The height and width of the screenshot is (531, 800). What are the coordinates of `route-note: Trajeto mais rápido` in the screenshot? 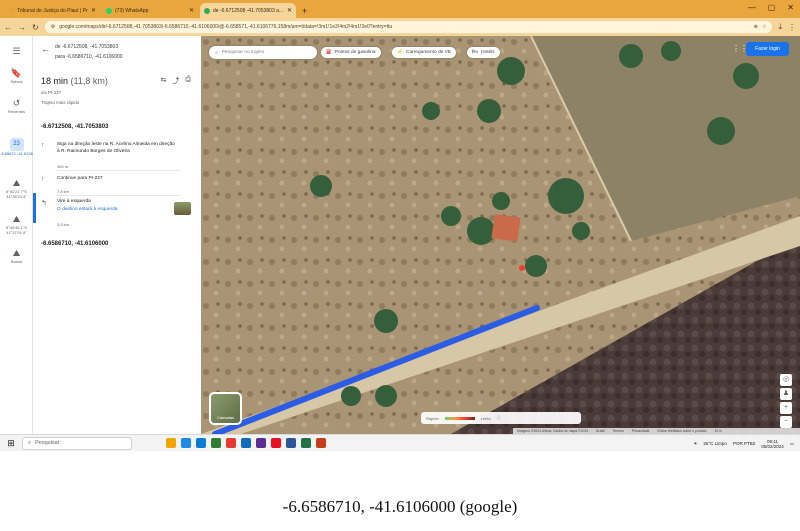 It's located at (60, 102).